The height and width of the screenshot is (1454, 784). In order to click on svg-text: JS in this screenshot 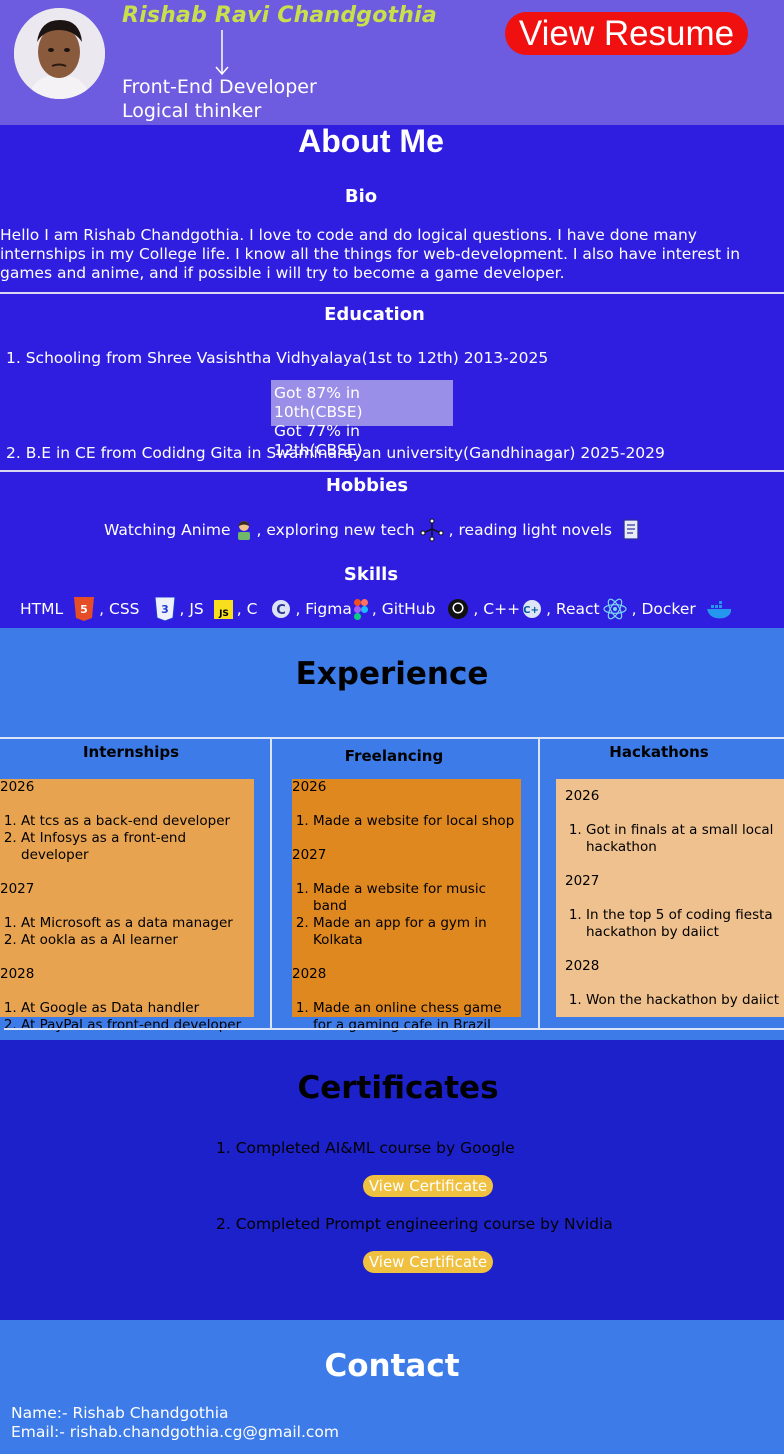, I will do `click(223, 614)`.